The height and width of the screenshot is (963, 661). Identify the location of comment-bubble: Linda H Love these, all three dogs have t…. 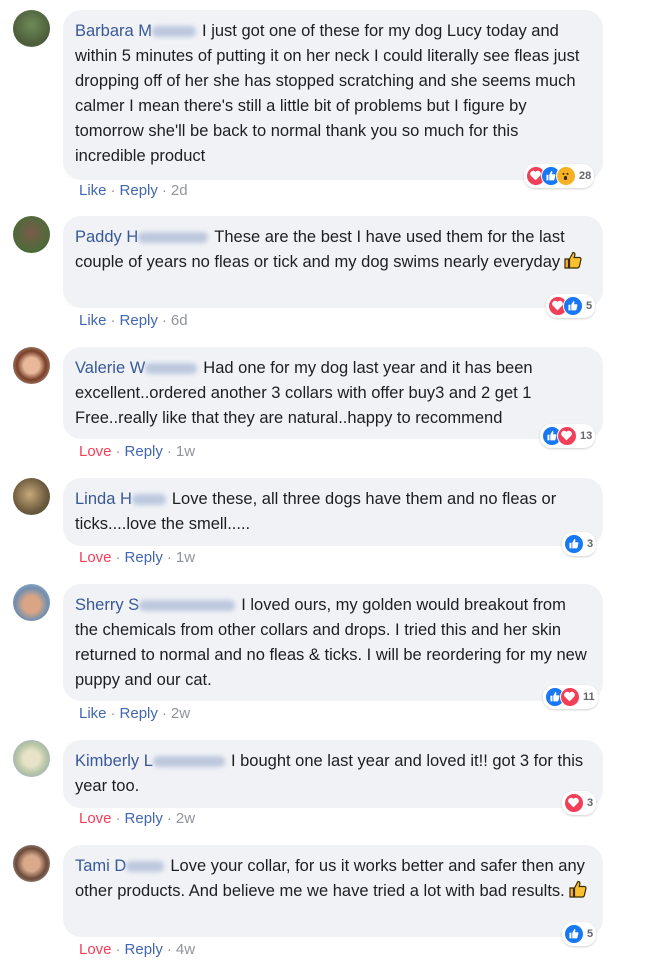
(333, 512).